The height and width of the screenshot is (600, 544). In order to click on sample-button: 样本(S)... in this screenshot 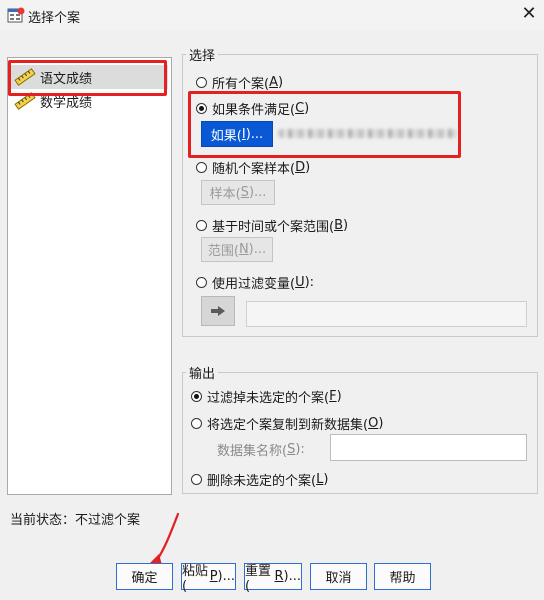, I will do `click(238, 192)`.